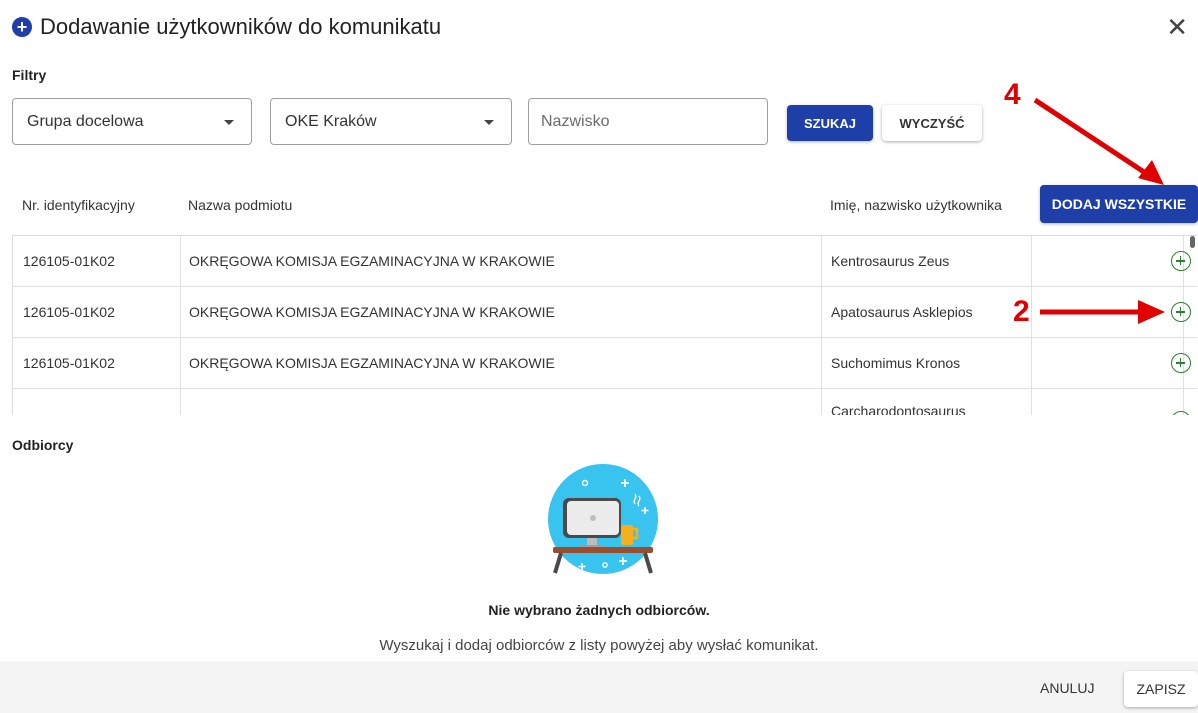 The width and height of the screenshot is (1198, 713). I want to click on cancel-button: ANULUJ, so click(1067, 688).